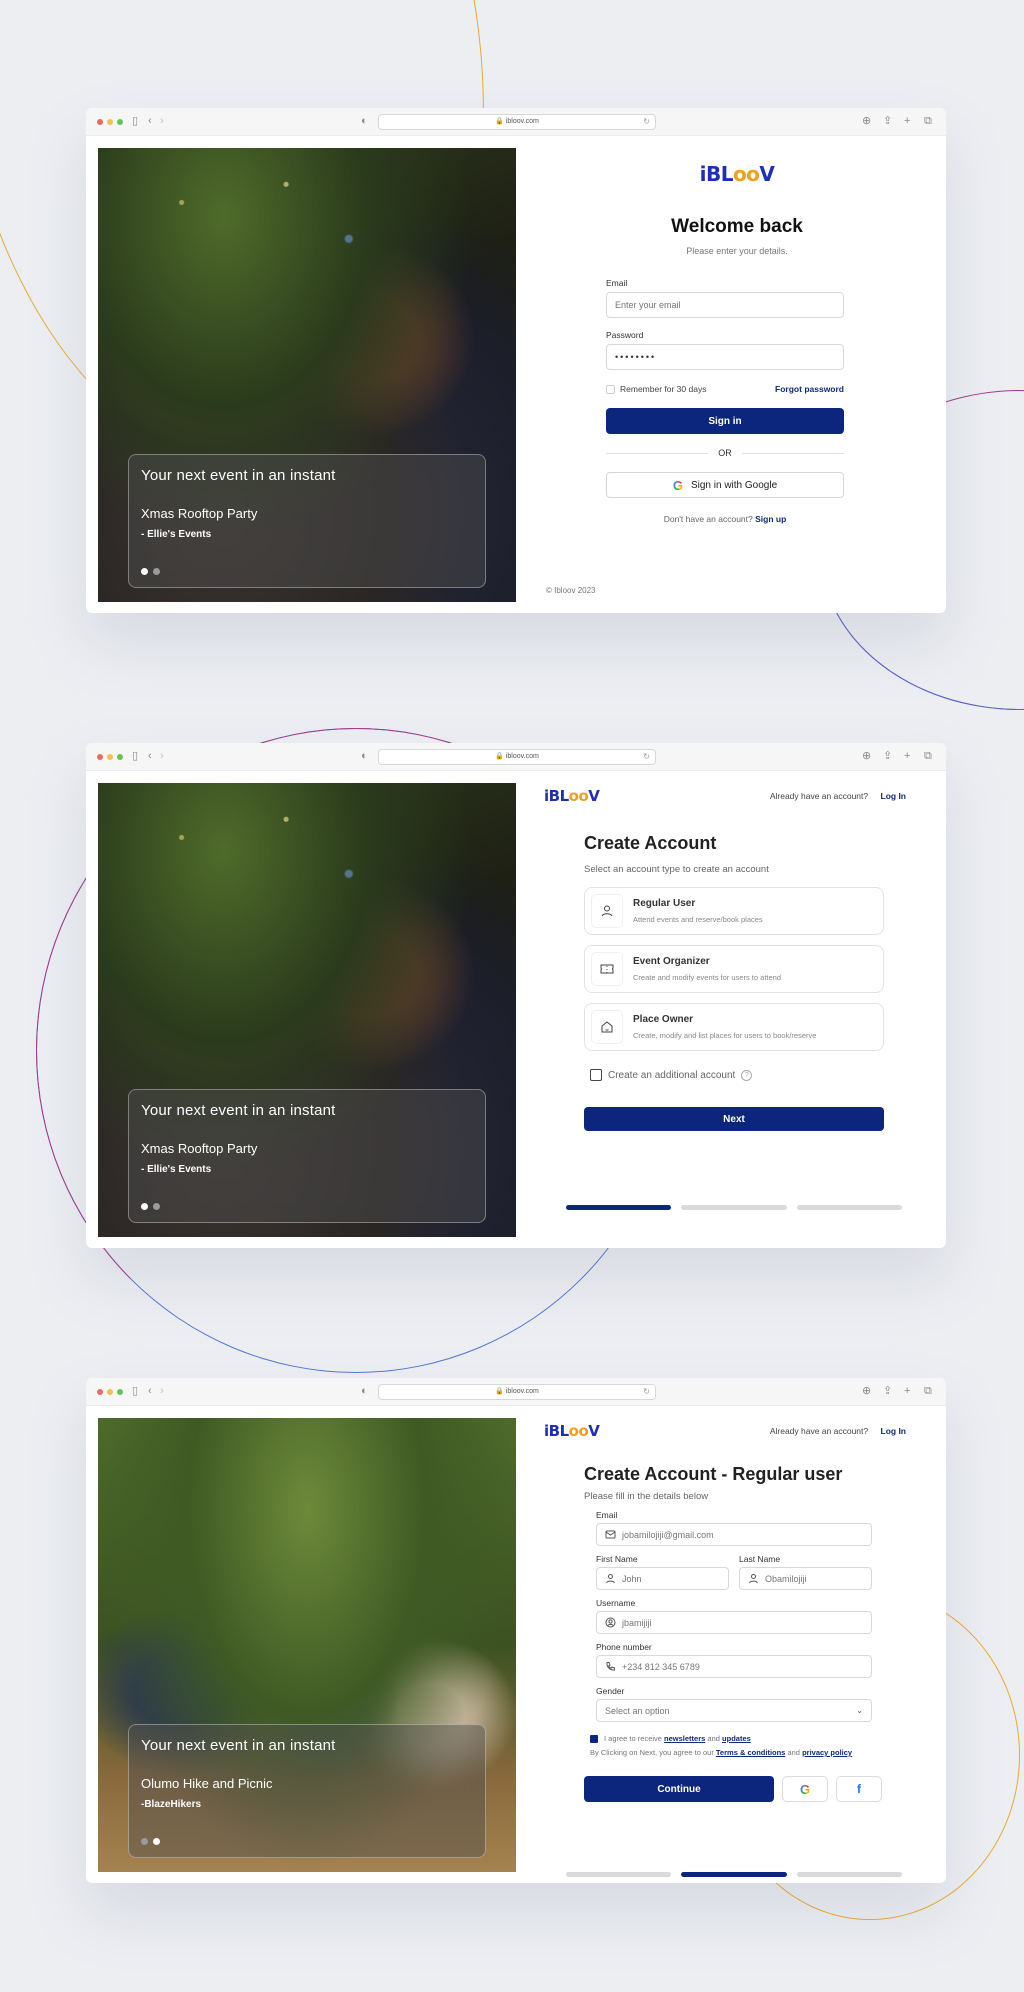 This screenshot has height=1992, width=1024. What do you see at coordinates (698, 919) in the screenshot?
I see `type-description: Attend events and reserve/book places` at bounding box center [698, 919].